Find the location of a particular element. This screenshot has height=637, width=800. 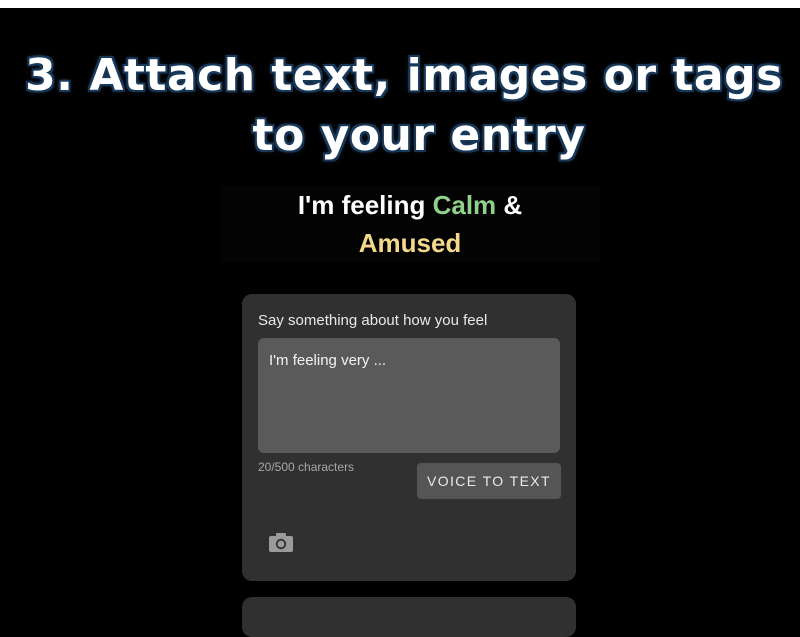

entry-prompt-label: Say something about how you feel is located at coordinates (373, 320).